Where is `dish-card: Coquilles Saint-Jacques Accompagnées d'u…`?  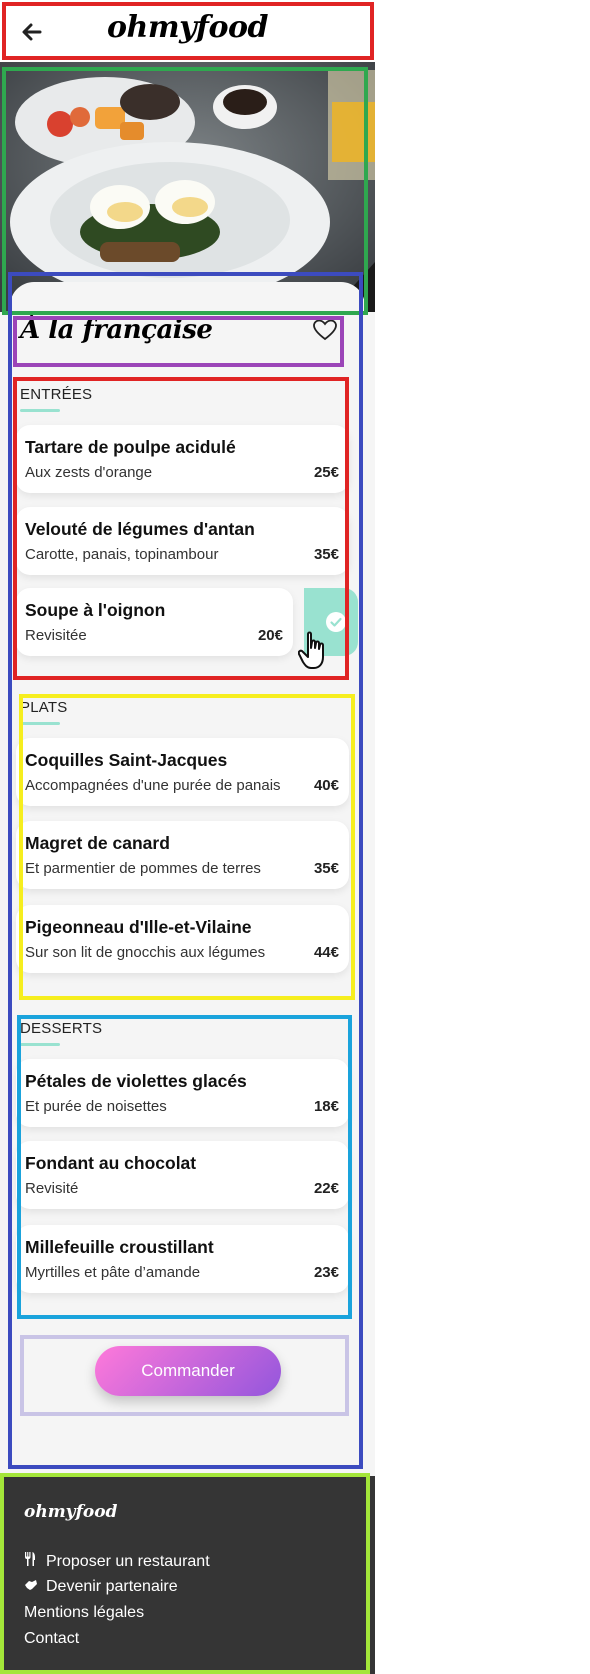
dish-card: Coquilles Saint-Jacques Accompagnées d'u… is located at coordinates (182, 772).